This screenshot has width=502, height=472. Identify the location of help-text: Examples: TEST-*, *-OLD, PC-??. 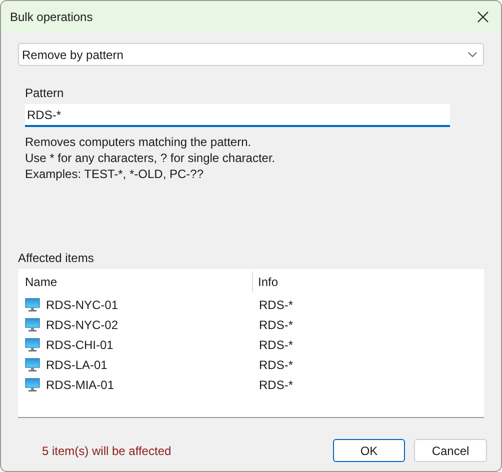
(114, 174).